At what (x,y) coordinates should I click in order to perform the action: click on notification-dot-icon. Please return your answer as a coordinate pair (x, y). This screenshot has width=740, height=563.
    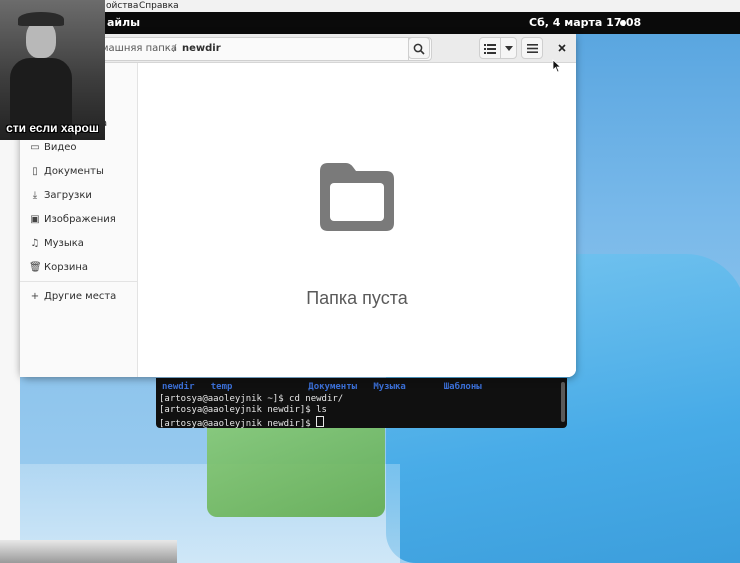
    Looking at the image, I should click on (623, 23).